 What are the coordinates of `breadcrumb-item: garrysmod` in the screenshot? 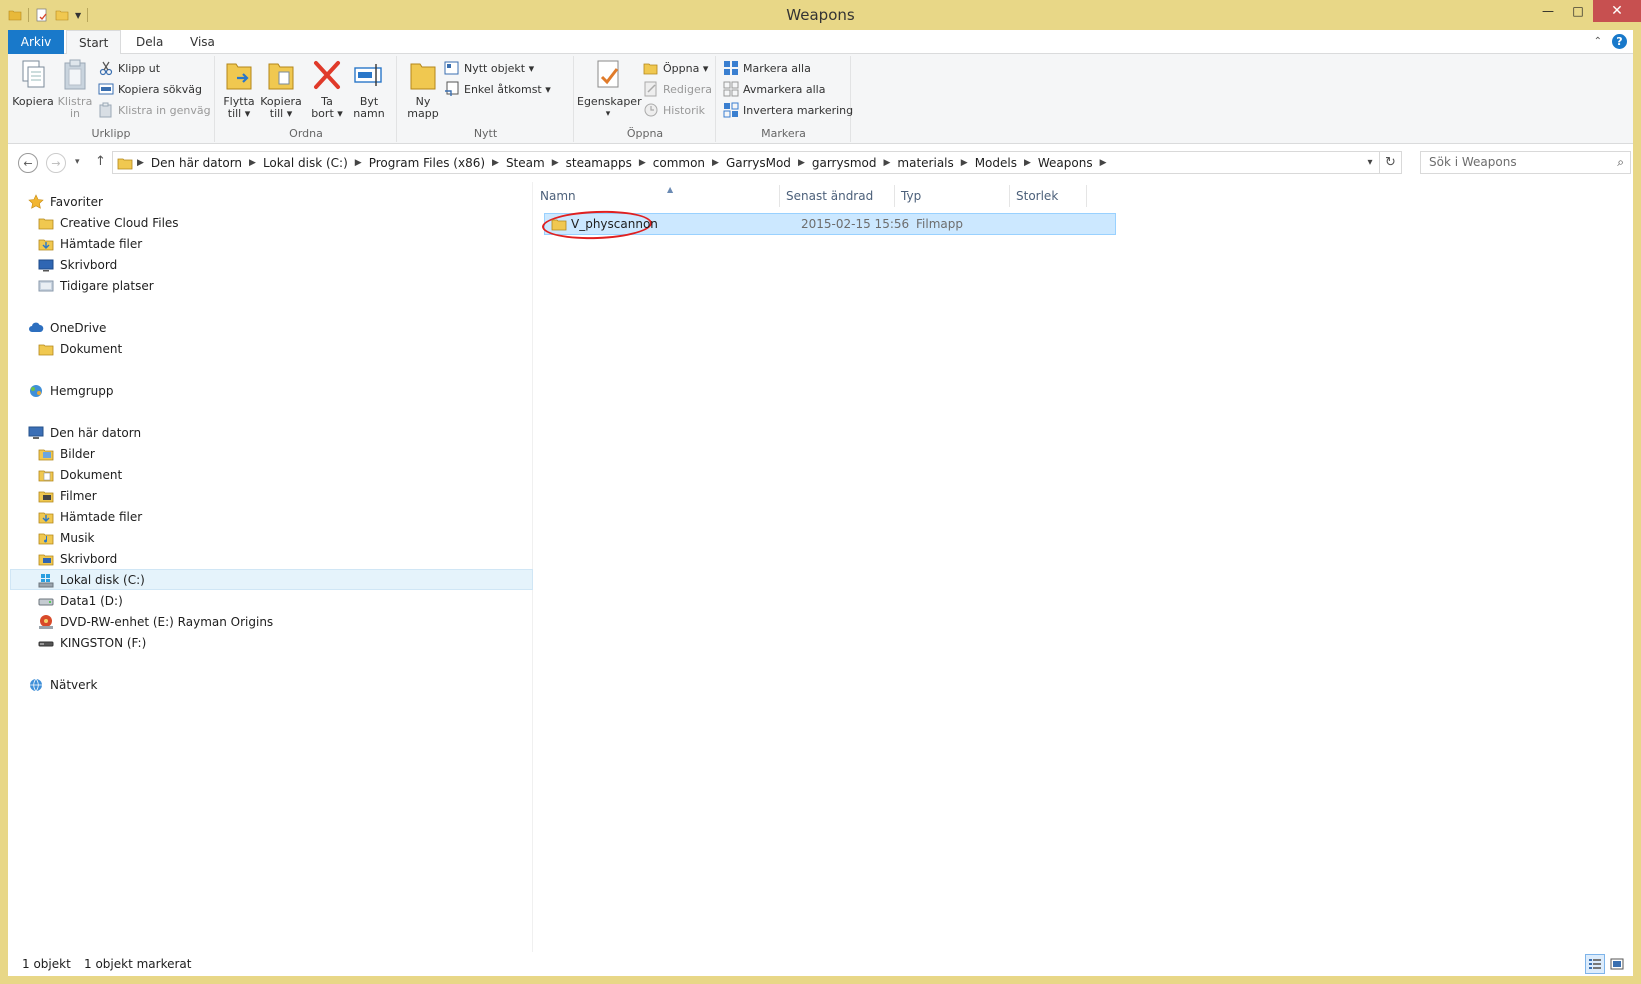 It's located at (844, 163).